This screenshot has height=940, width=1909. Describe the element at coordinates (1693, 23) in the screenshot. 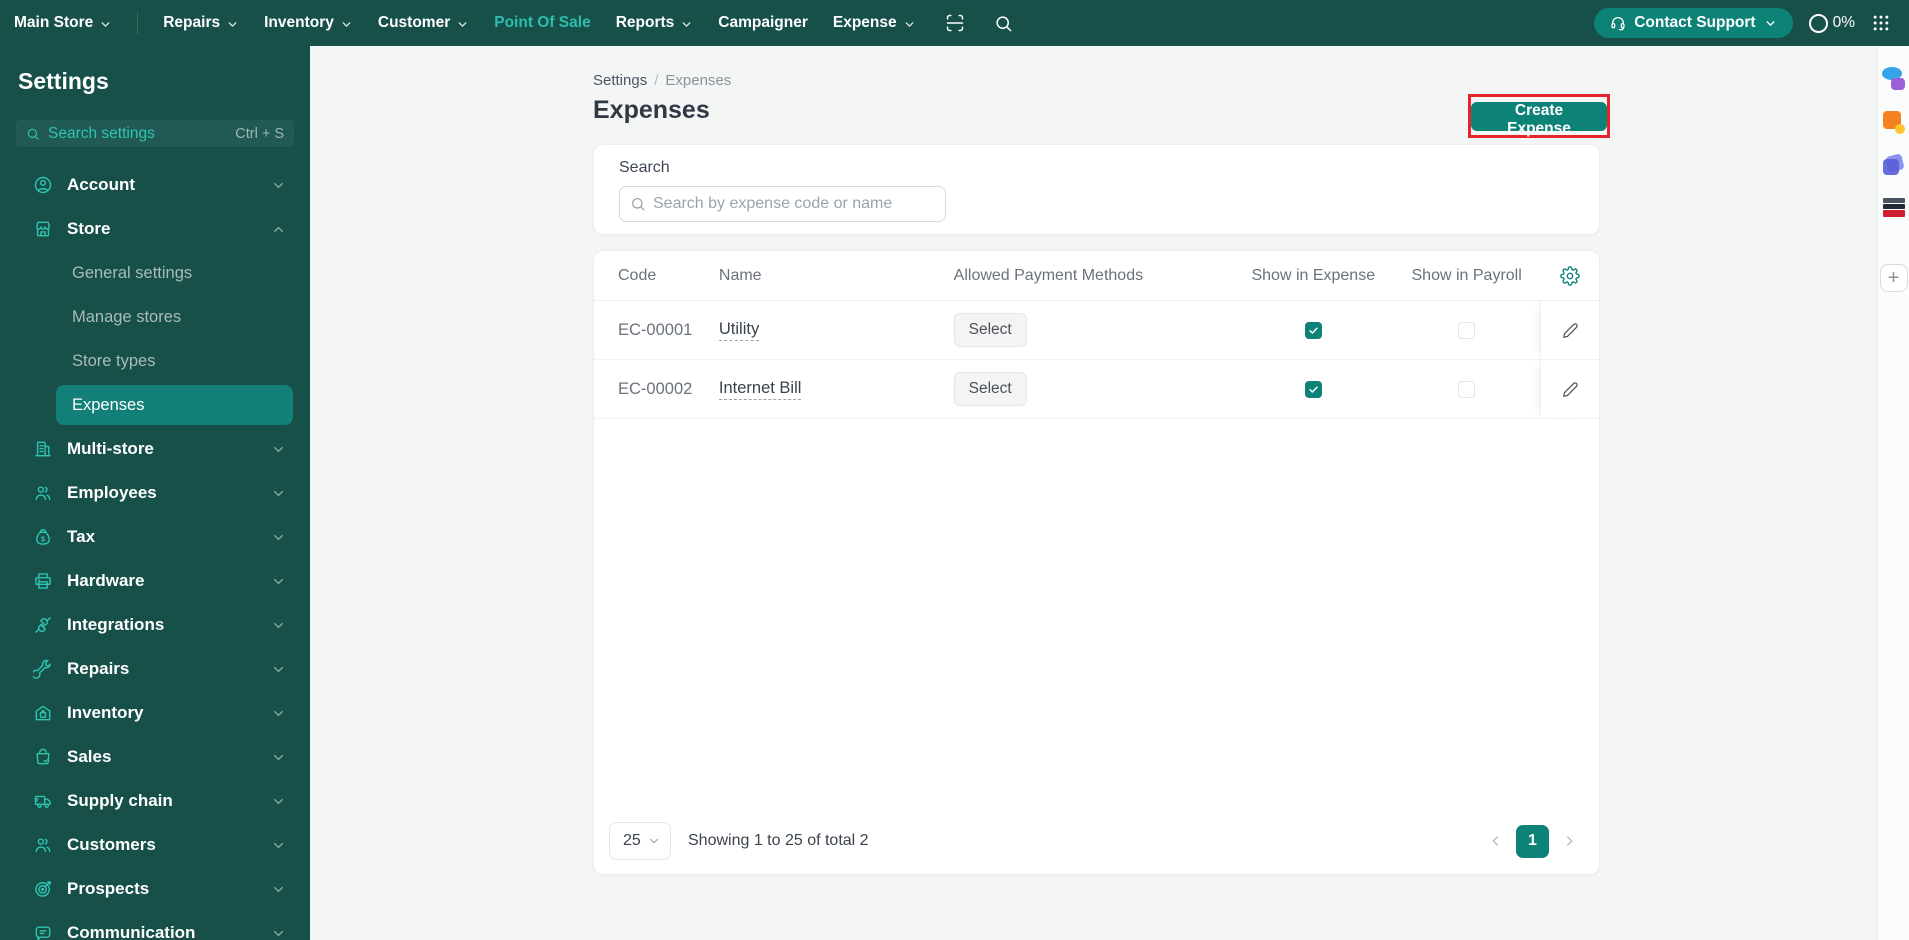

I see `contact-support-button: Contact Support` at that location.